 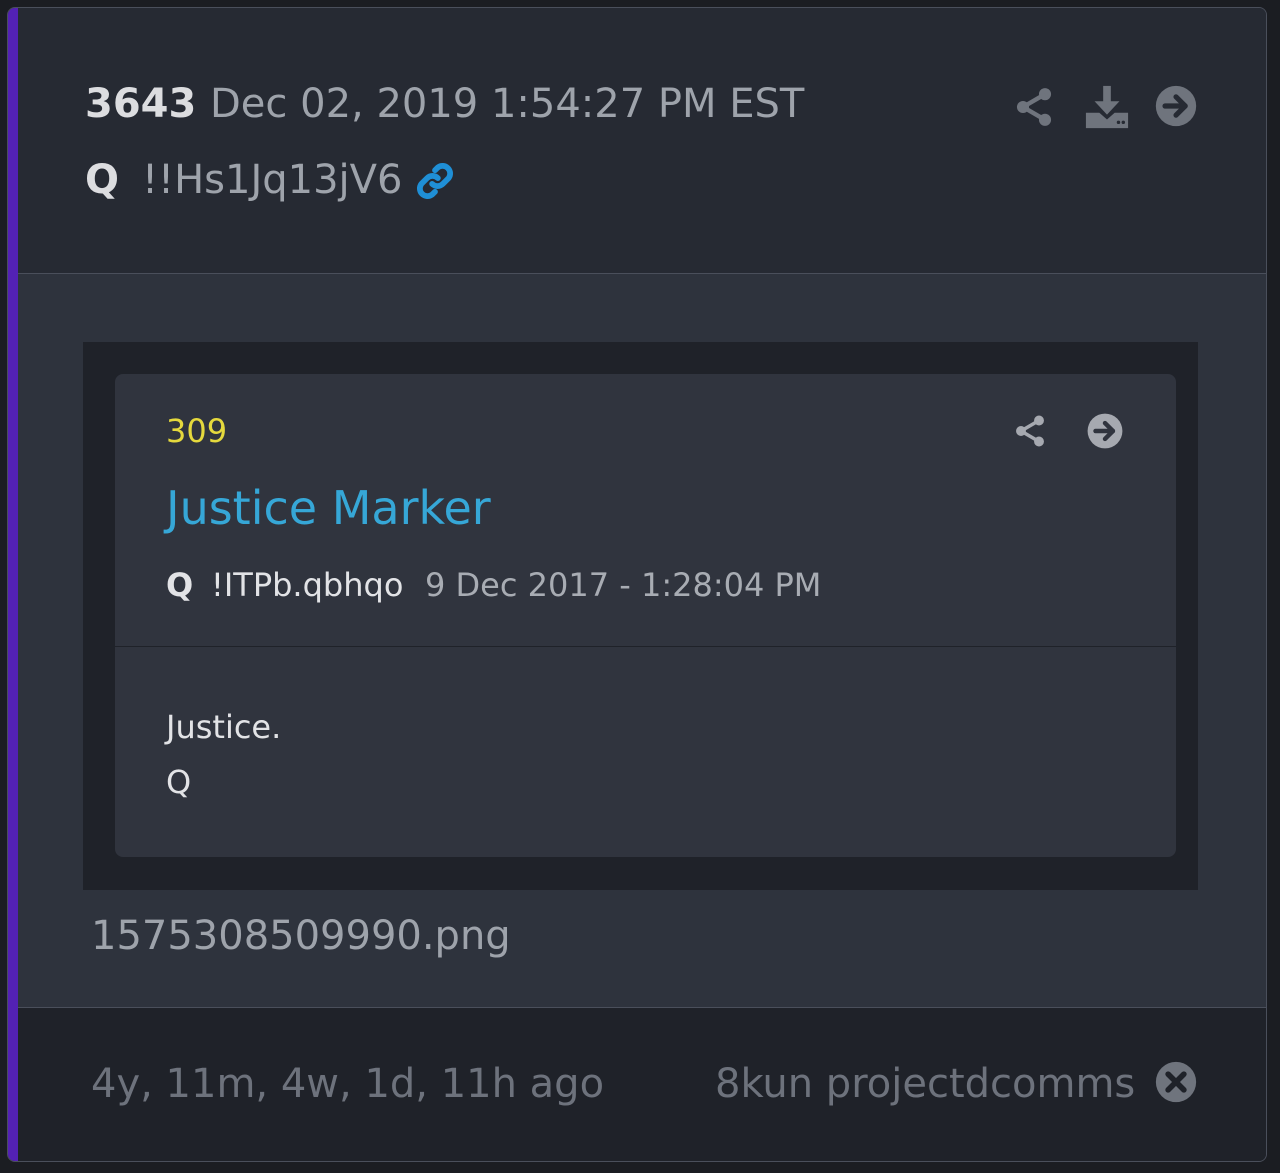 I want to click on share-icon, so click(x=1034, y=109).